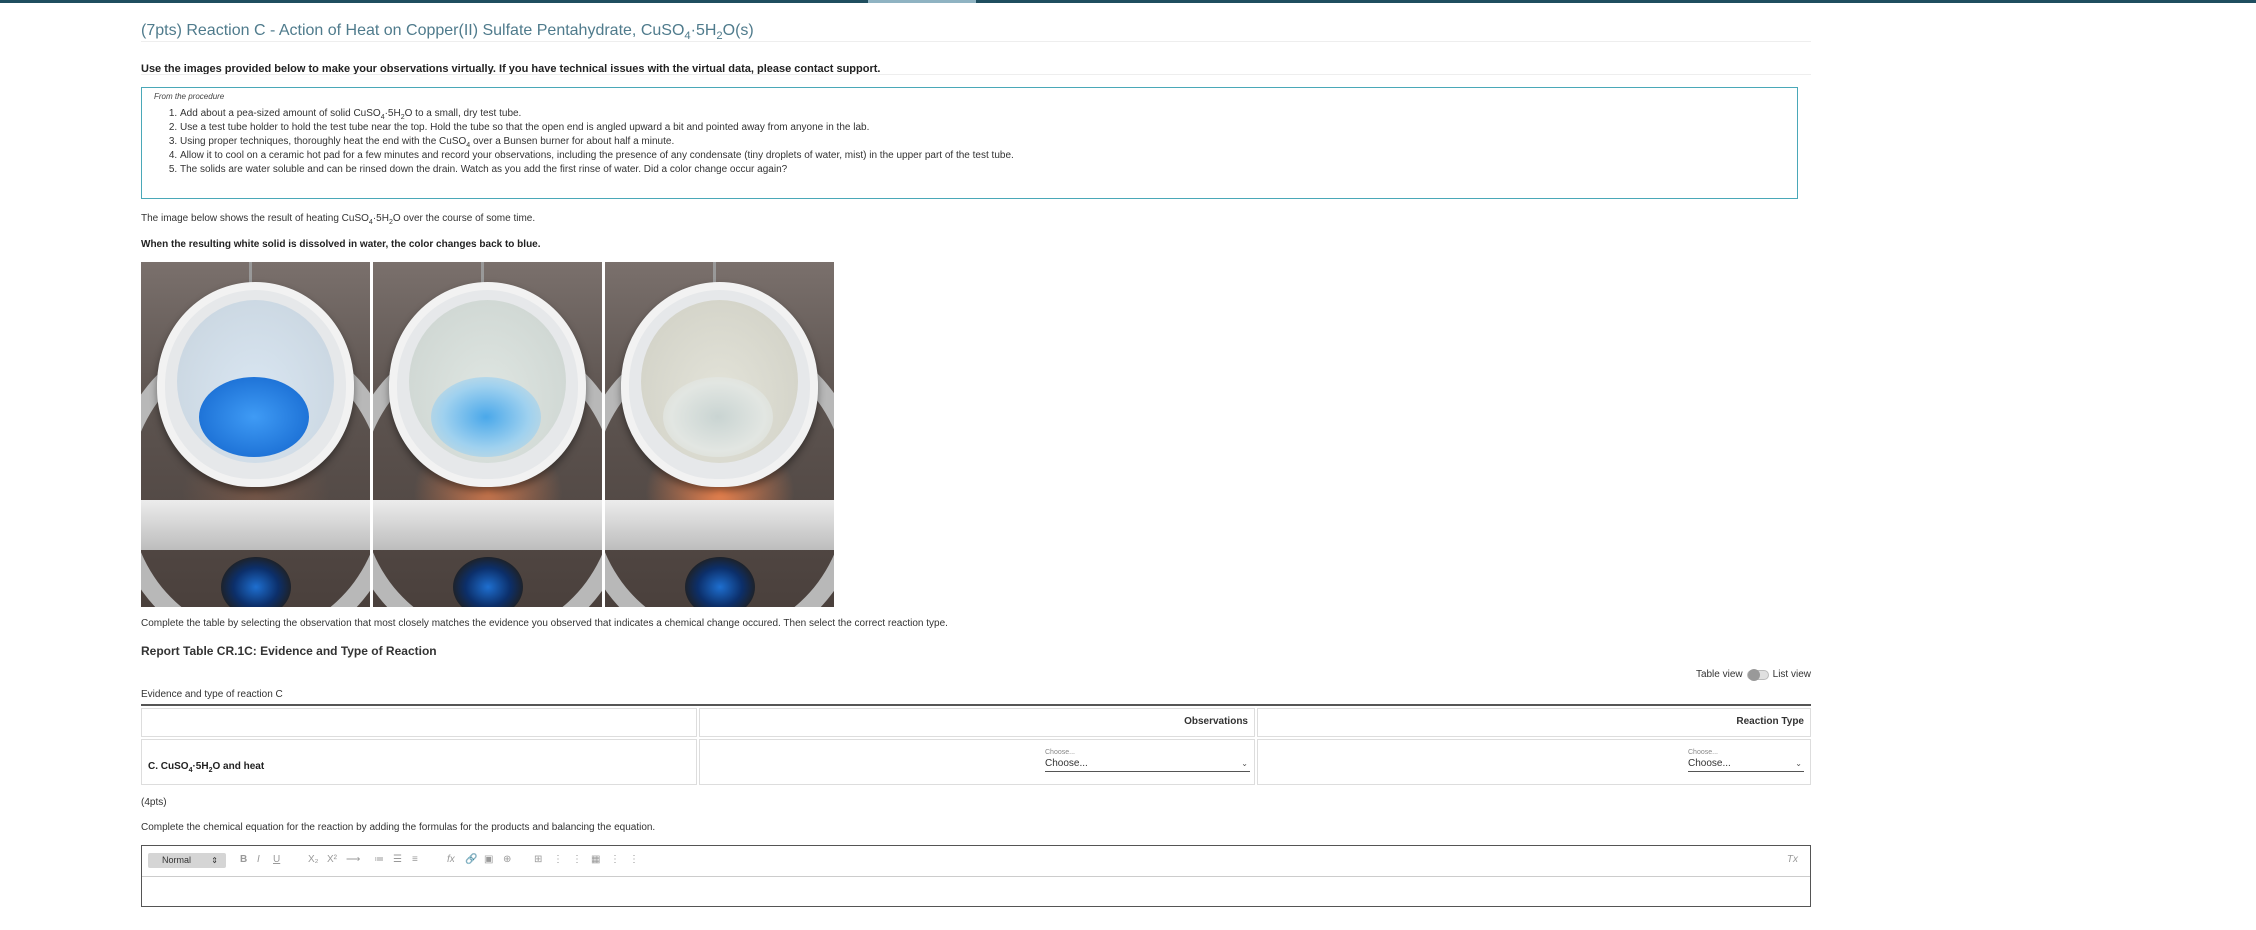 The width and height of the screenshot is (2256, 930). Describe the element at coordinates (1534, 762) in the screenshot. I see `reaction-type-cell: Choose... Choose... ⌄` at that location.